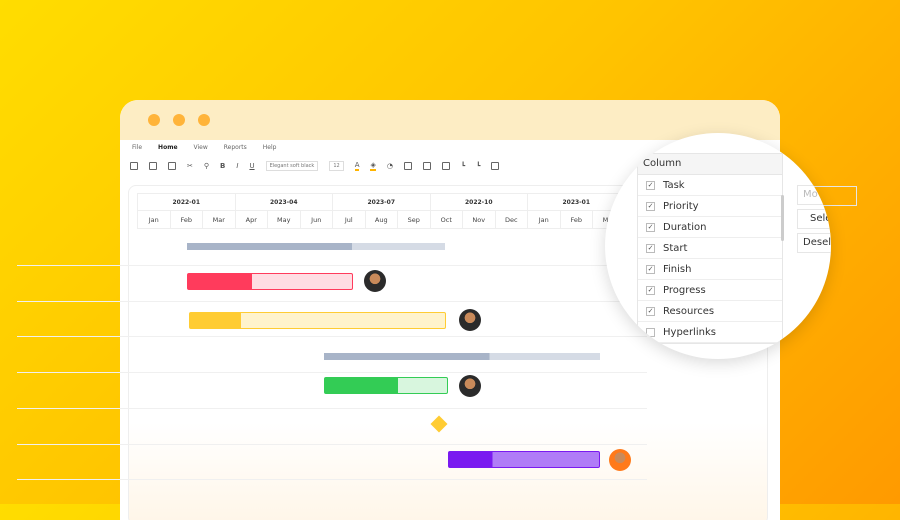 This screenshot has height=520, width=900. What do you see at coordinates (317, 219) in the screenshot?
I see `month-label: Jun` at bounding box center [317, 219].